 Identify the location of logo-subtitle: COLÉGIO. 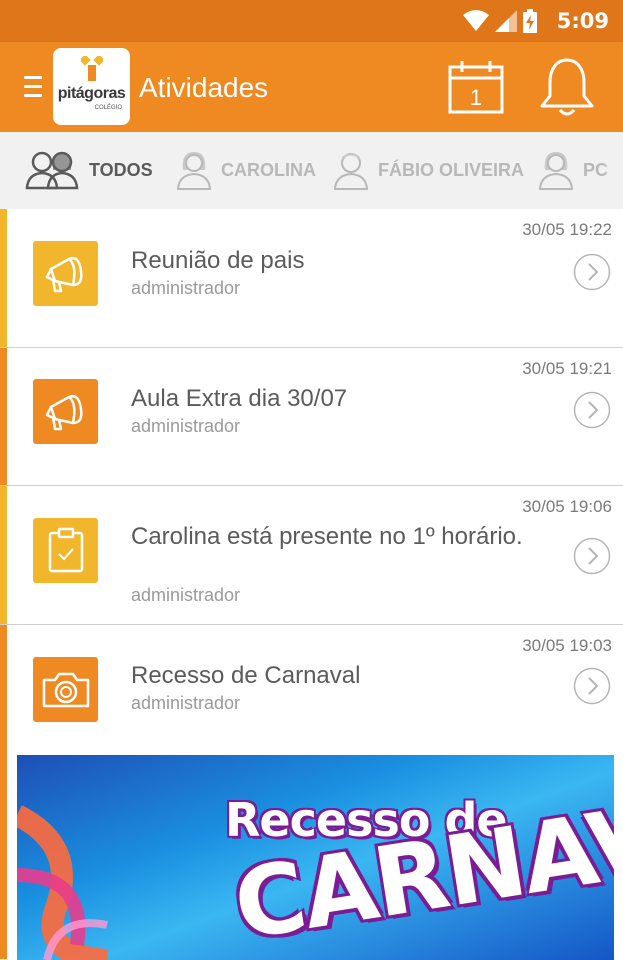
(108, 108).